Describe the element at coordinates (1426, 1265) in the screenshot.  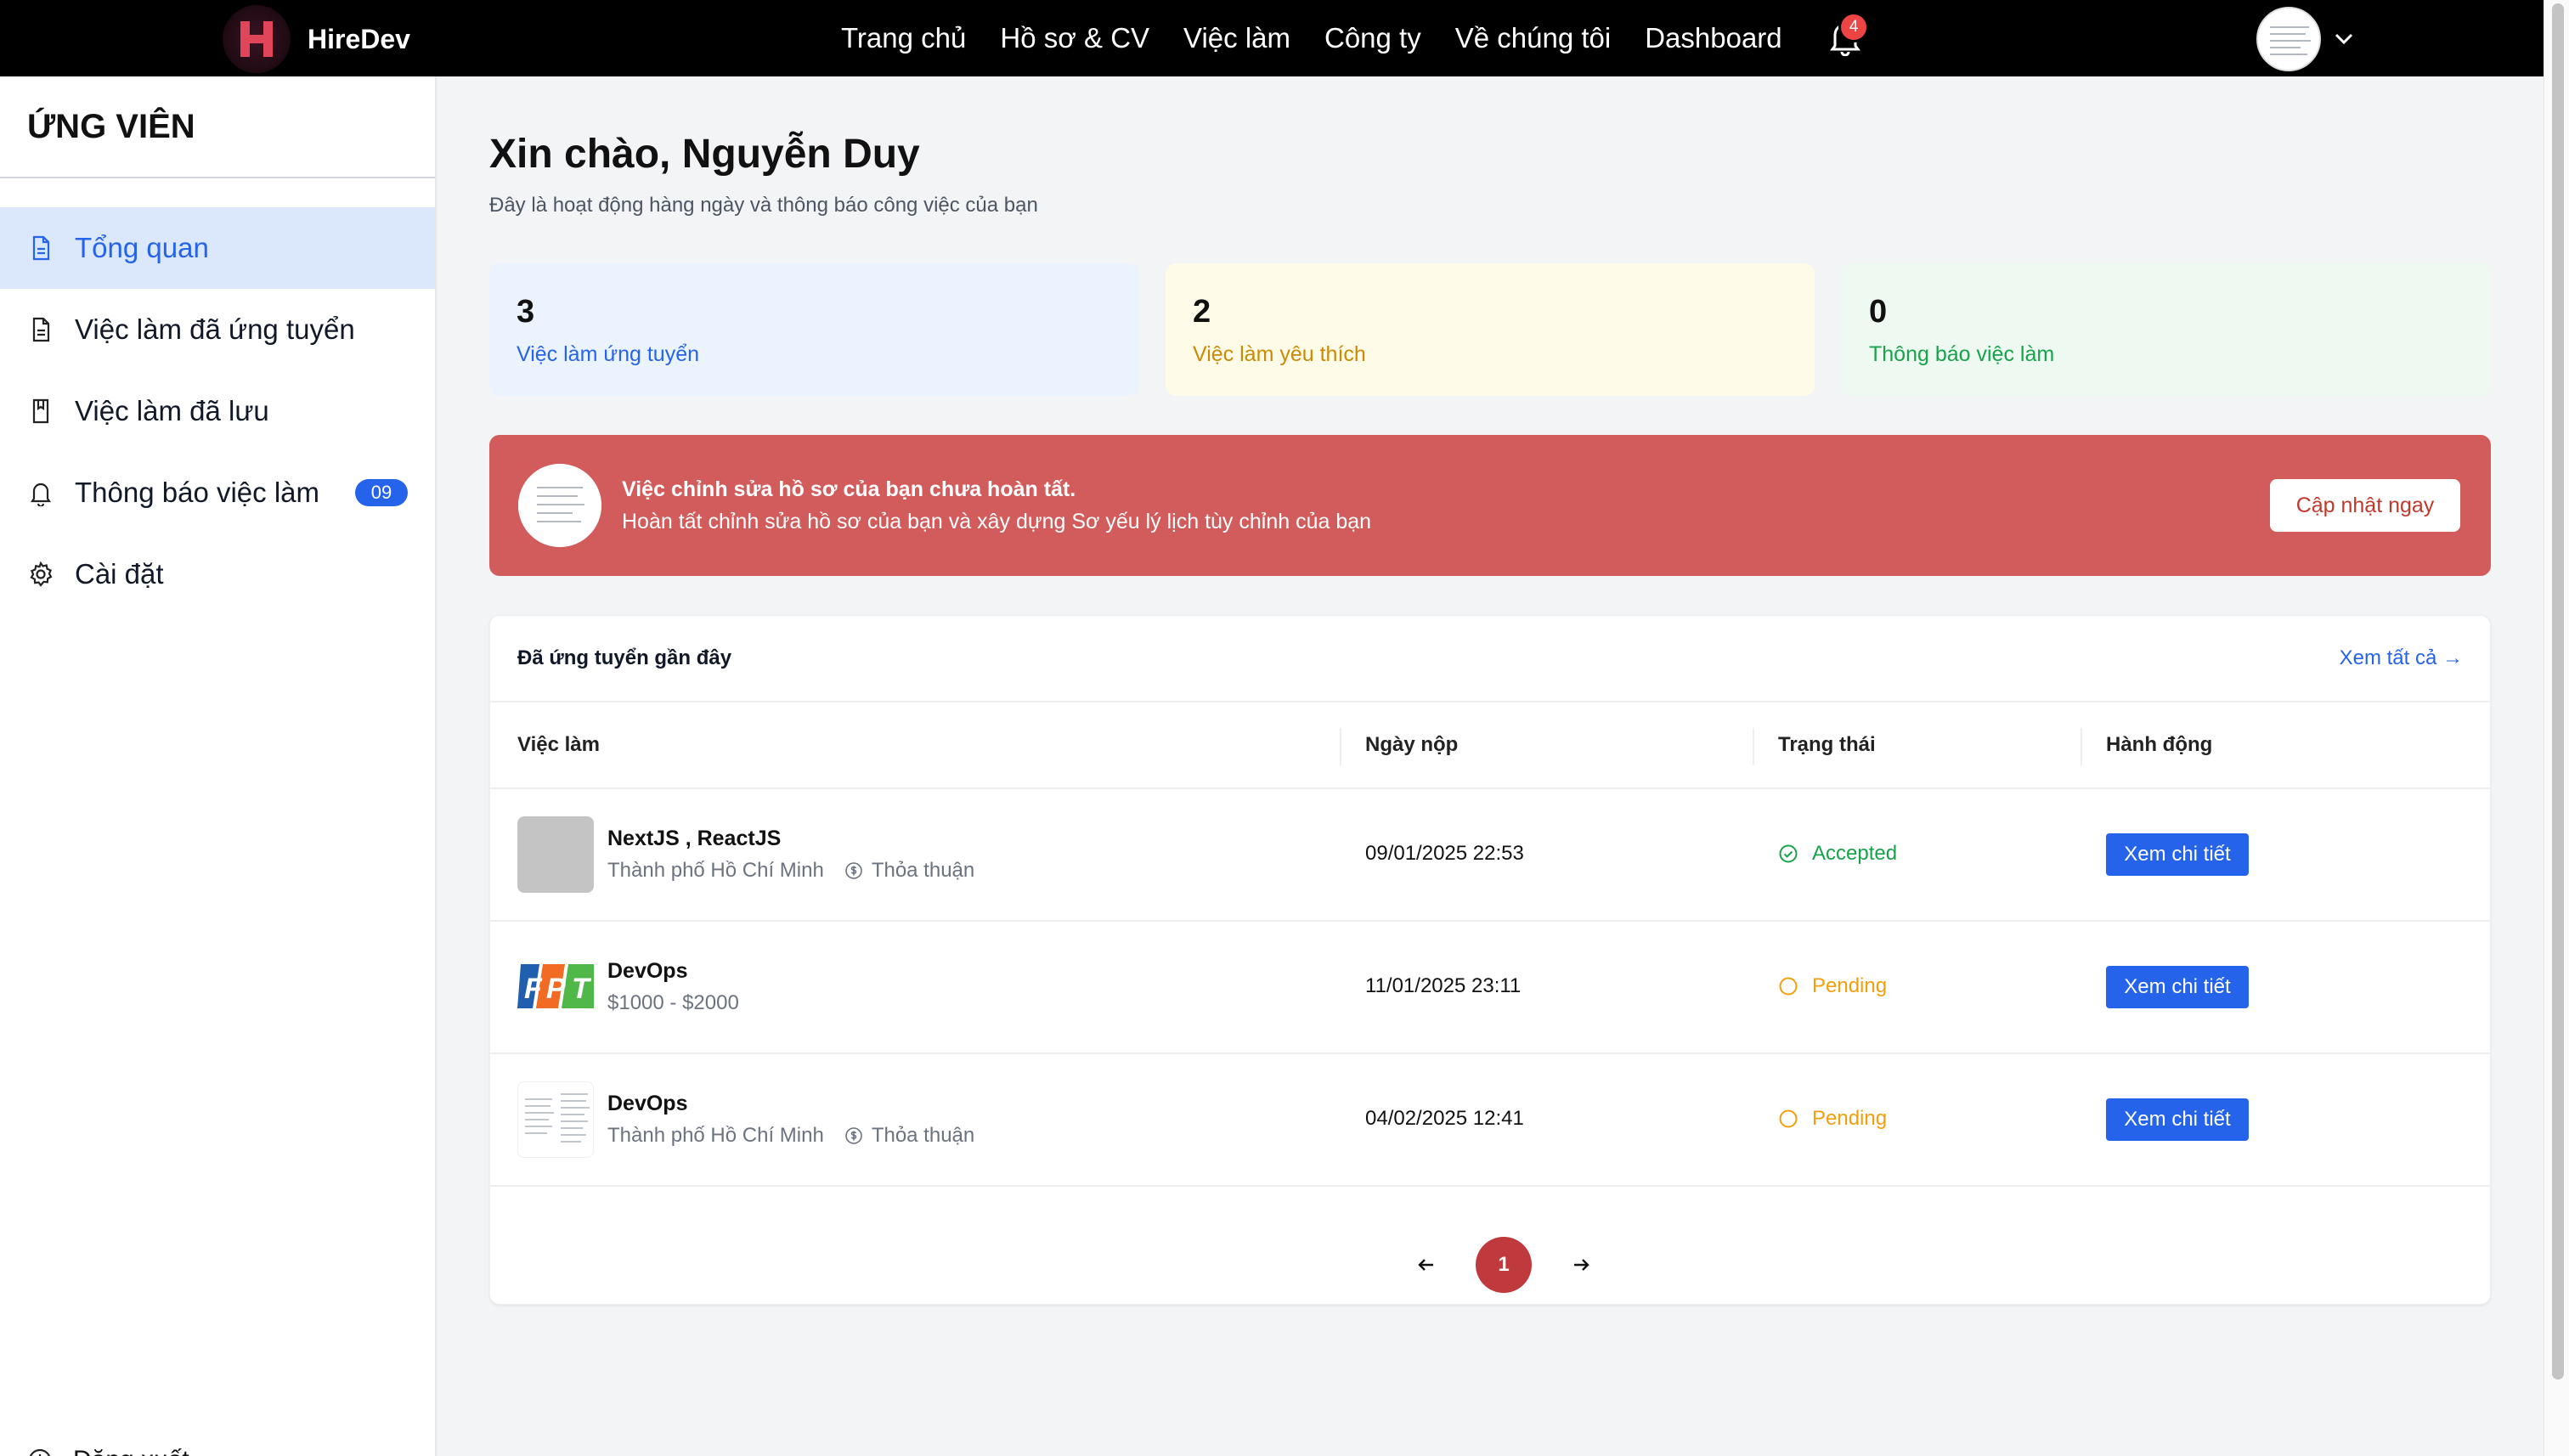
I see `prev-page-arrow-icon` at that location.